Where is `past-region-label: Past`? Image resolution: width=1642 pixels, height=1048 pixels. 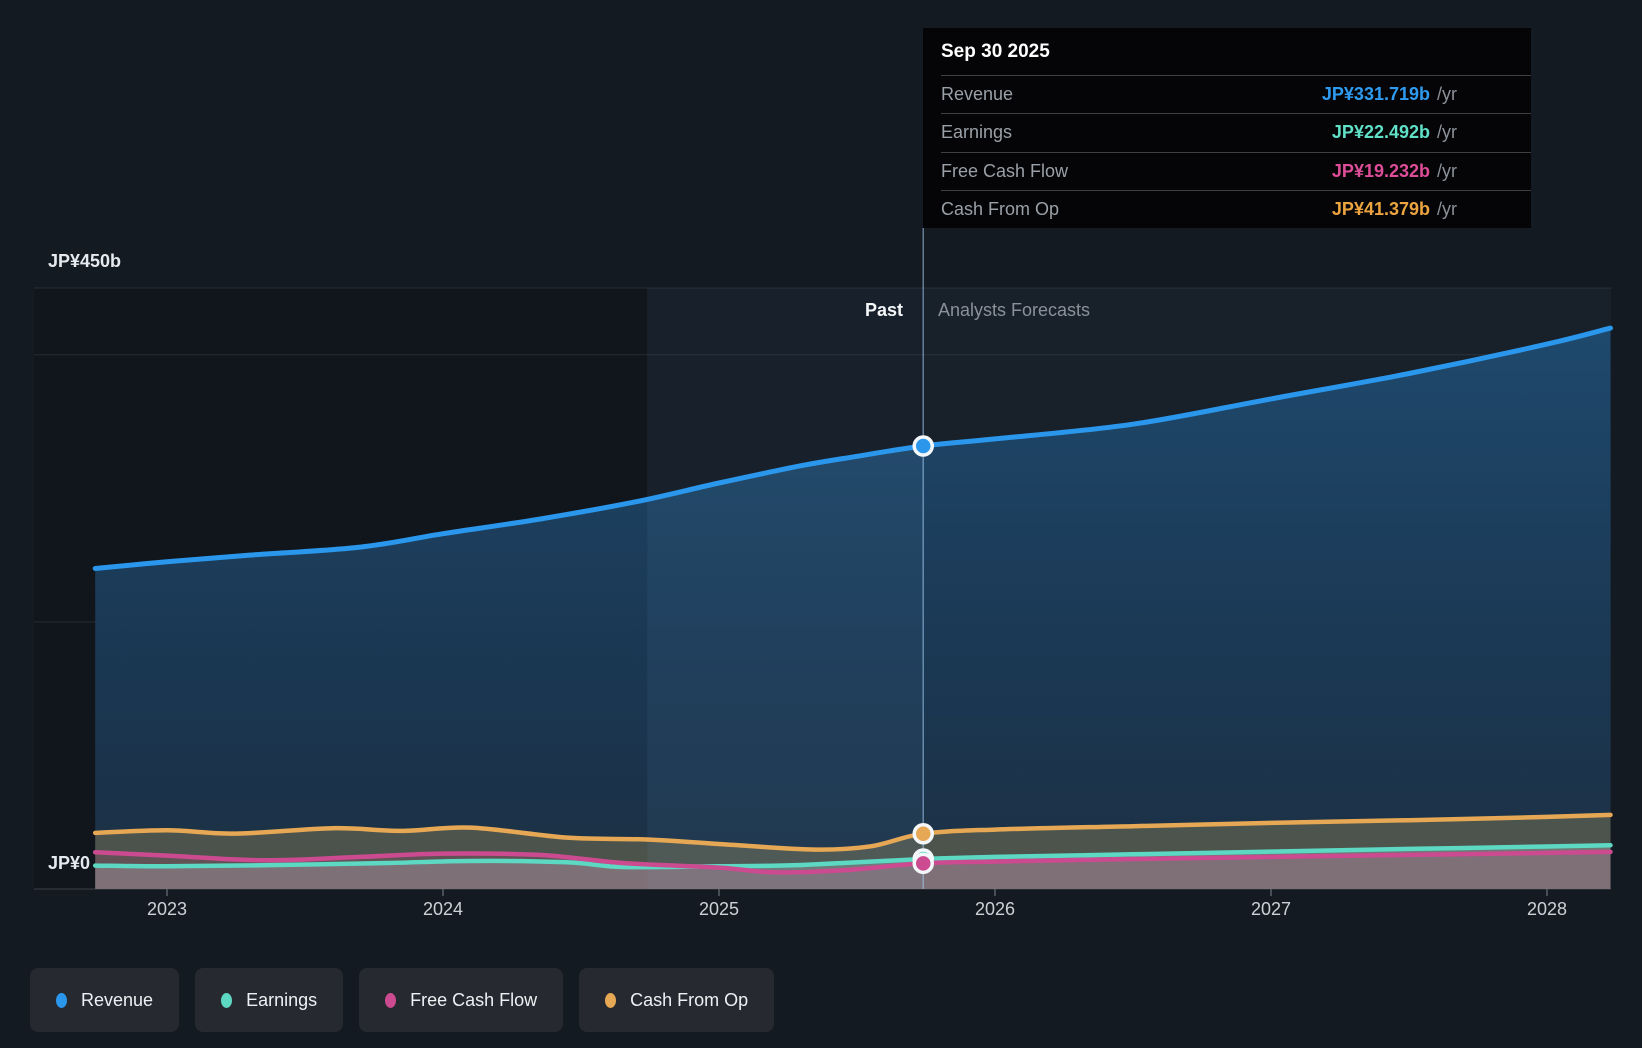 past-region-label: Past is located at coordinates (883, 310).